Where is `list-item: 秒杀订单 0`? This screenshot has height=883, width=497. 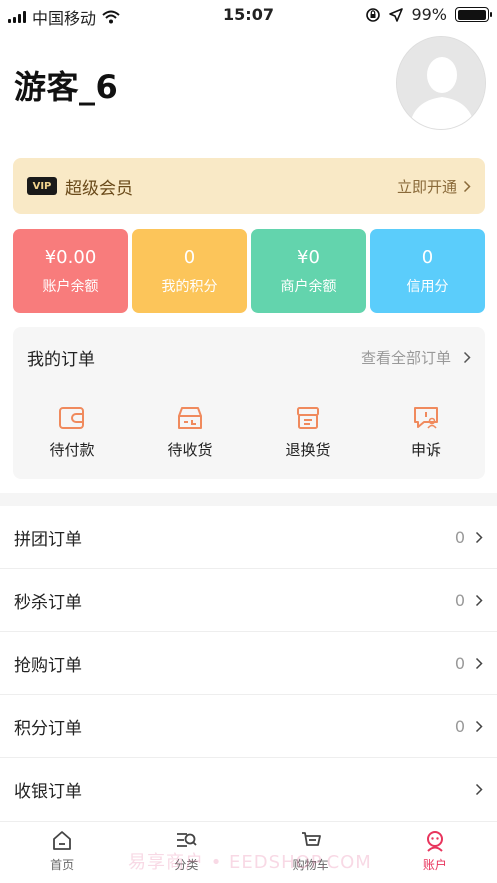 list-item: 秒杀订单 0 is located at coordinates (248, 600).